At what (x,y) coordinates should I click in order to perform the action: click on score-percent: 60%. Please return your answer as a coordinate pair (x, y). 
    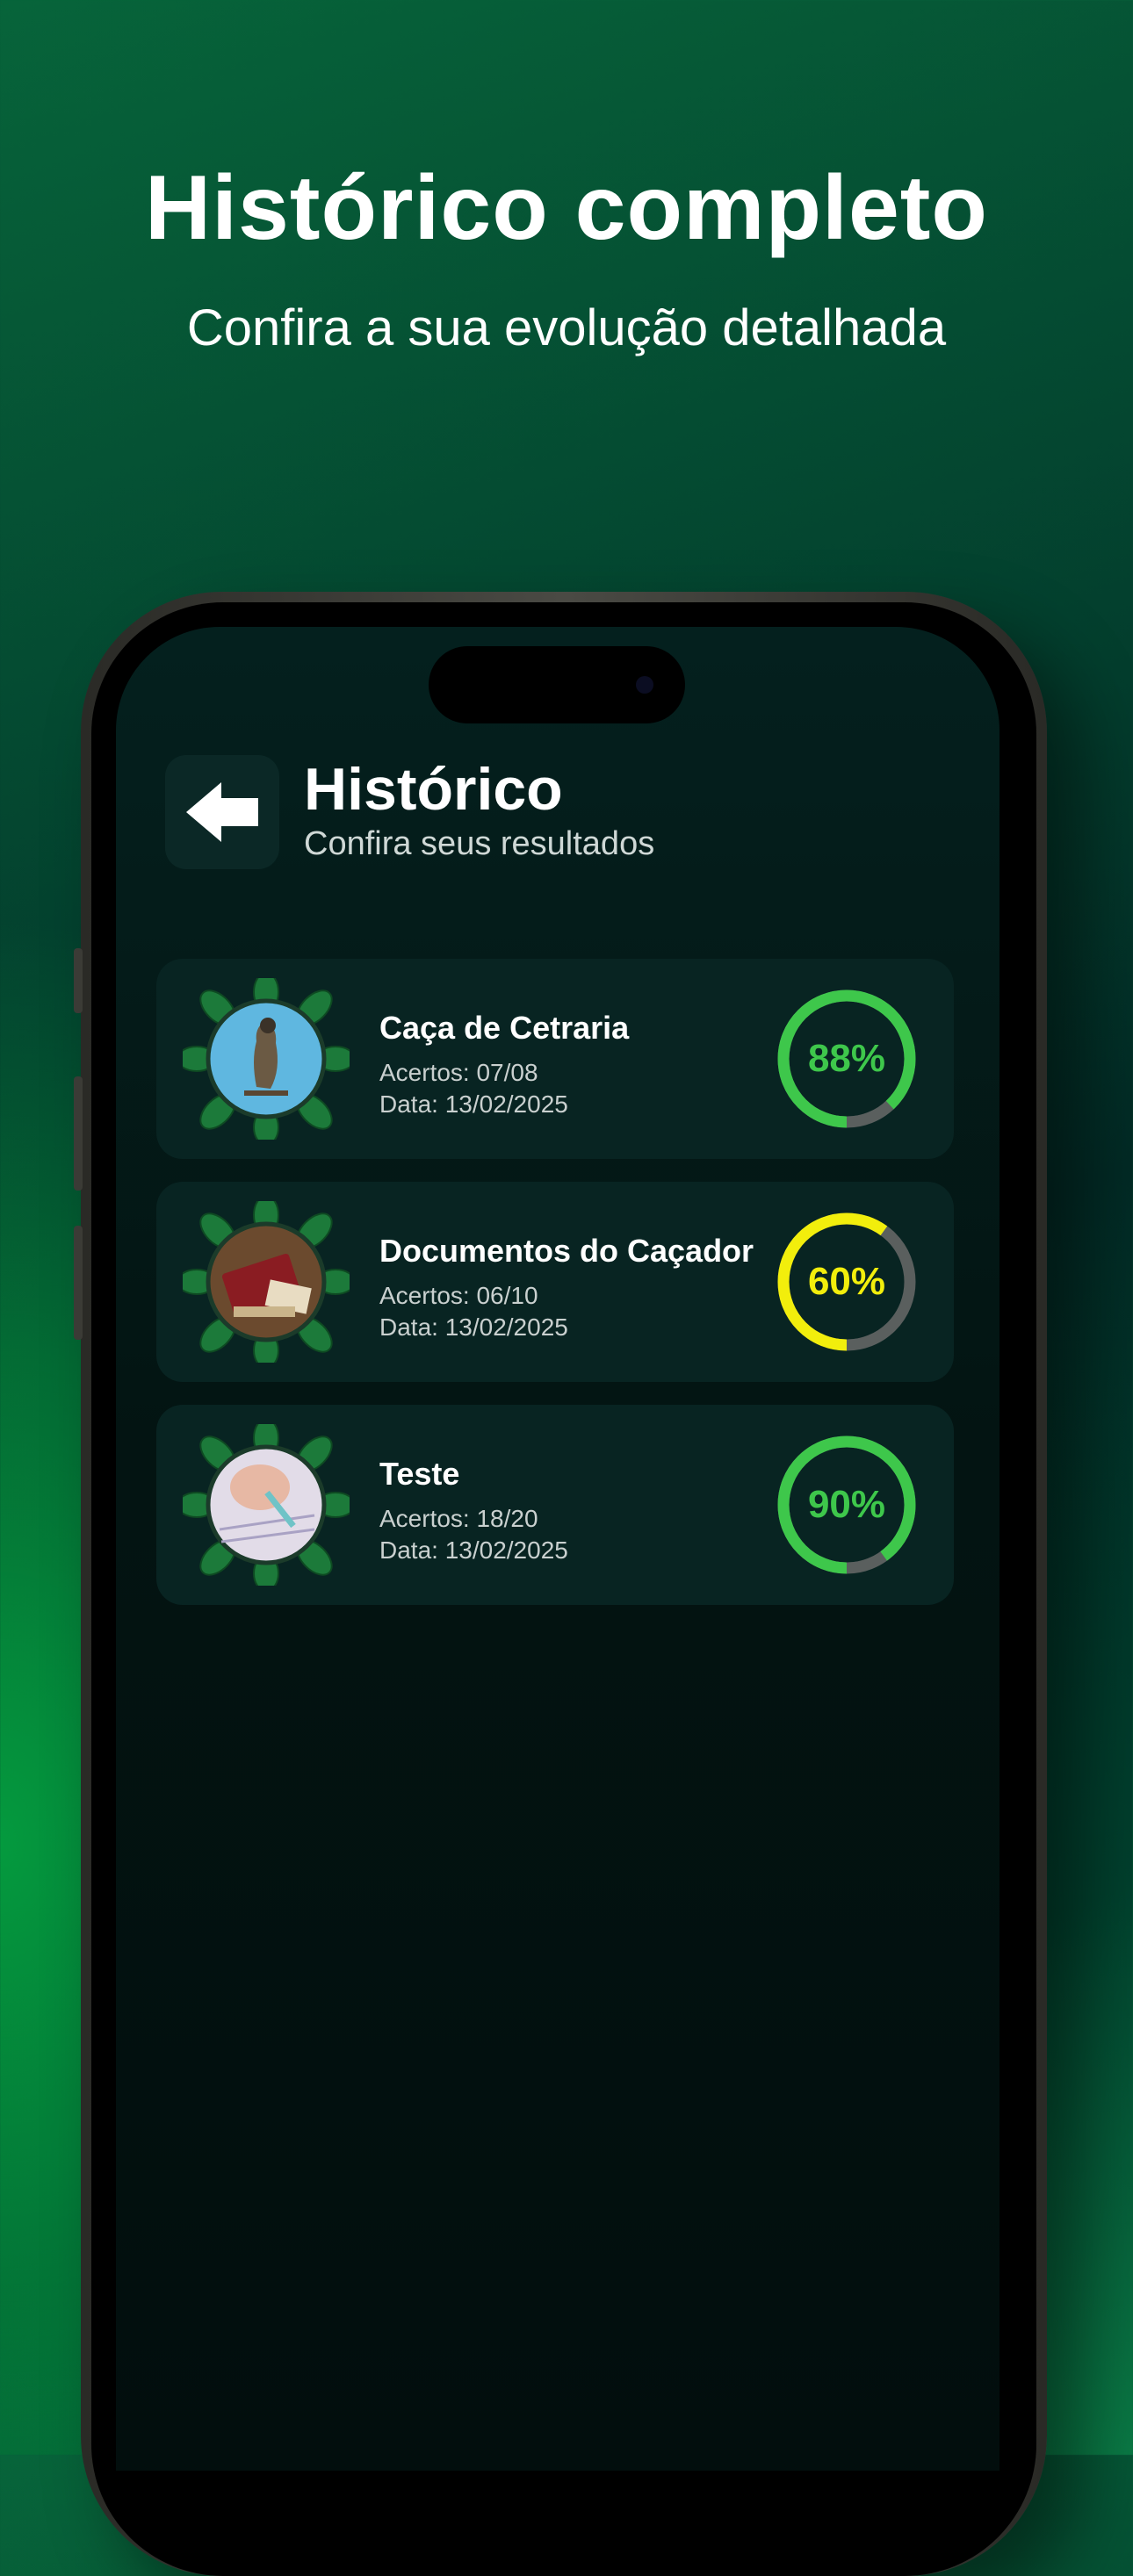
    Looking at the image, I should click on (846, 1281).